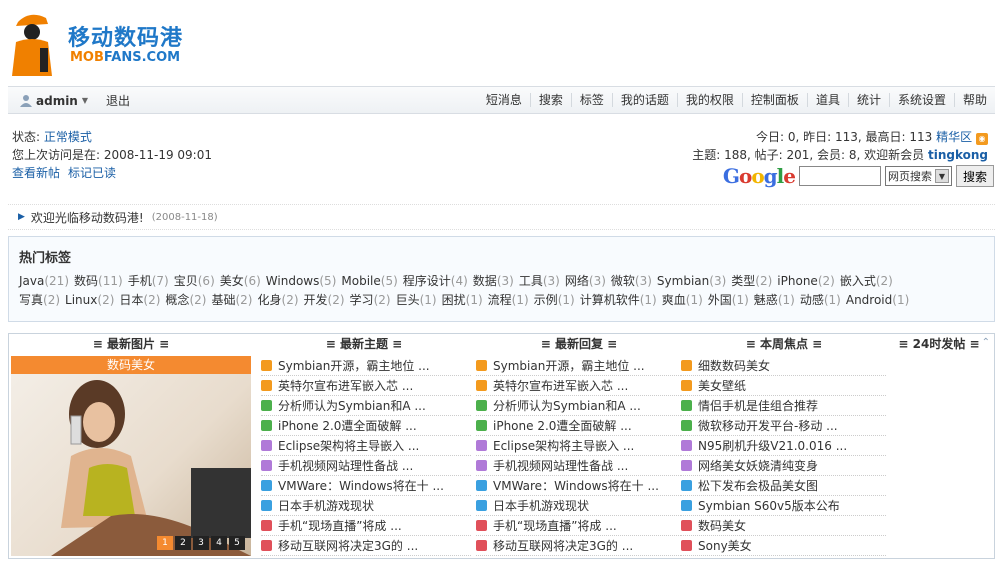 The width and height of the screenshot is (1002, 566). I want to click on mark-read-link: 标记已读, so click(92, 173).